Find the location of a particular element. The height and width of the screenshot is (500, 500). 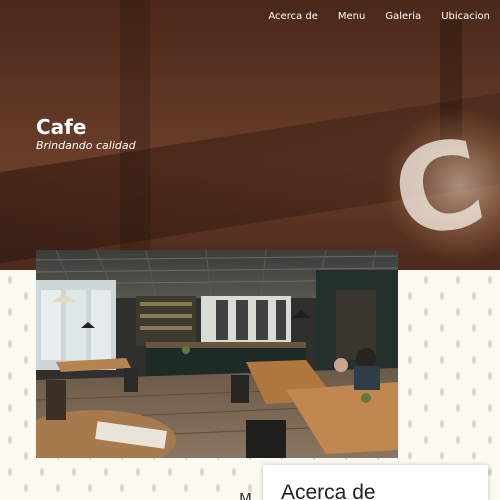

page-title: Cafe is located at coordinates (61, 127).